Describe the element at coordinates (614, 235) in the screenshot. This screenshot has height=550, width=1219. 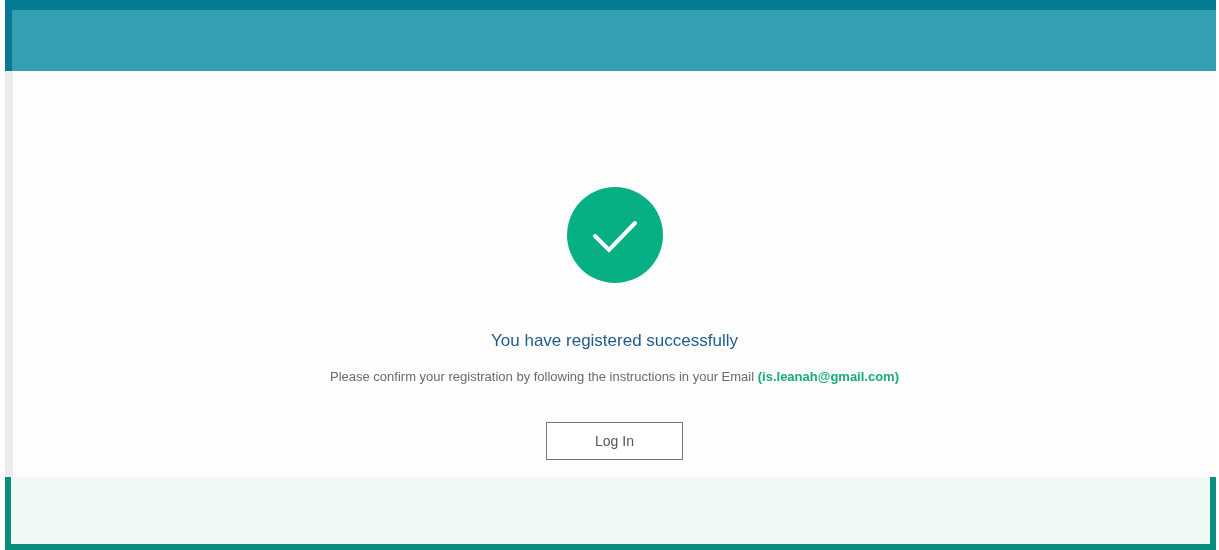
I see `check-icon` at that location.